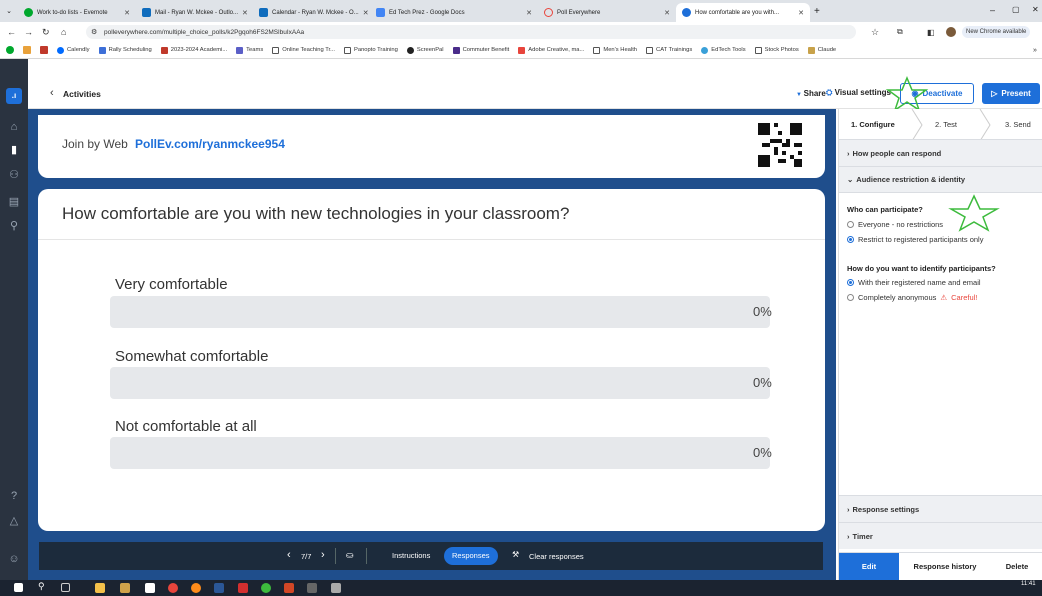 The width and height of the screenshot is (1042, 596). What do you see at coordinates (65, 587) in the screenshot?
I see `task-view-icon` at bounding box center [65, 587].